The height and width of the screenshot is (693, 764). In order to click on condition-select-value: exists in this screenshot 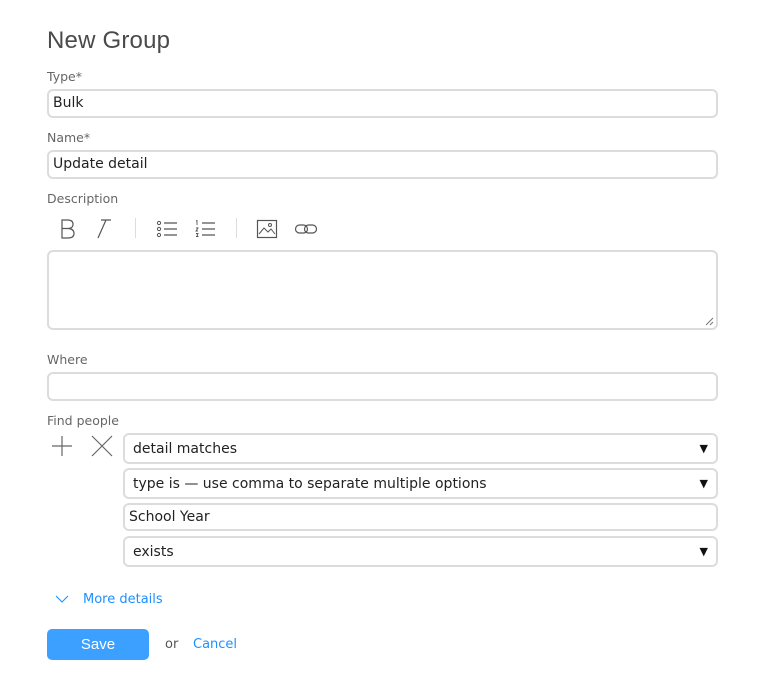, I will do `click(153, 551)`.